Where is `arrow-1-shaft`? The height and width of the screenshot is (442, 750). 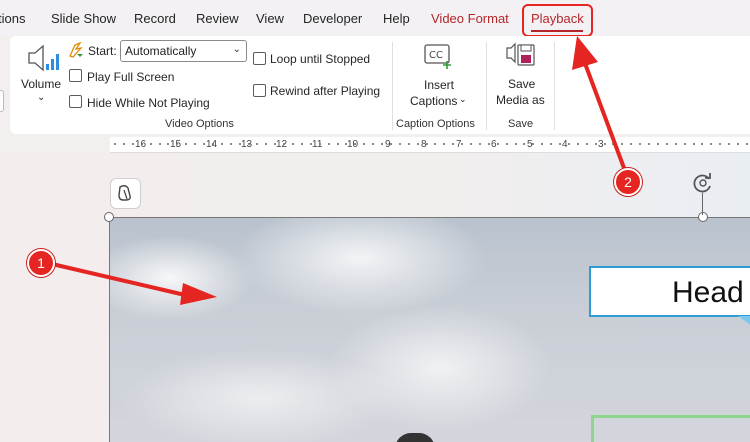 arrow-1-shaft is located at coordinates (118, 279).